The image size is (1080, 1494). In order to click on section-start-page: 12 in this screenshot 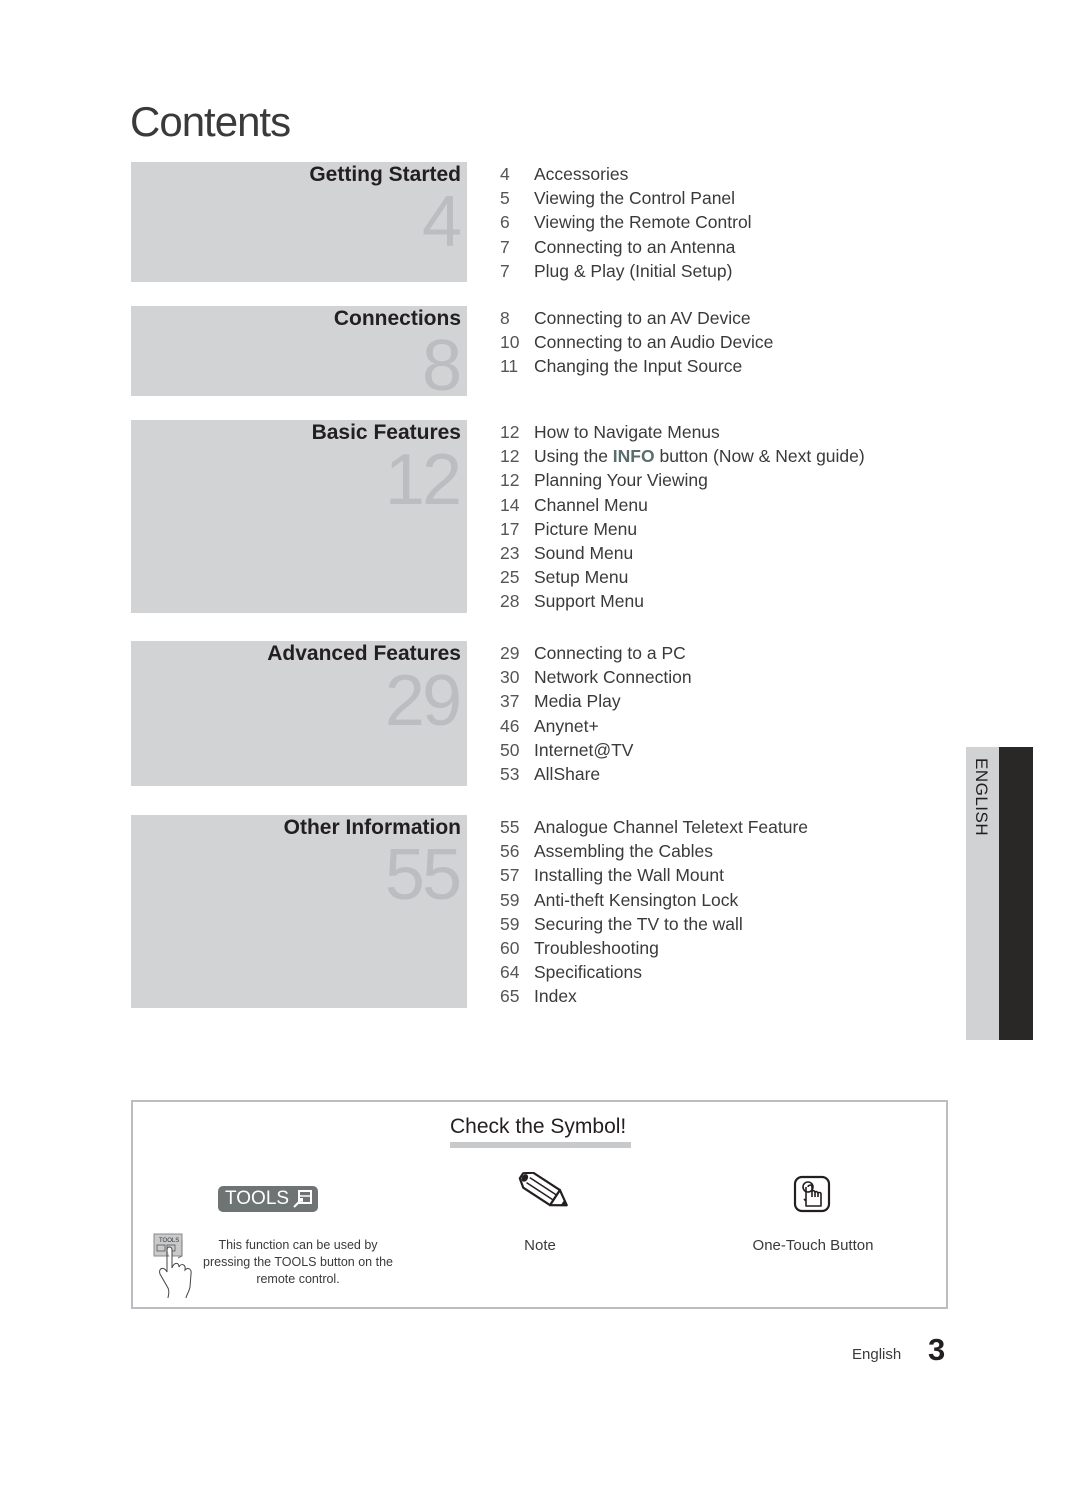, I will do `click(423, 480)`.